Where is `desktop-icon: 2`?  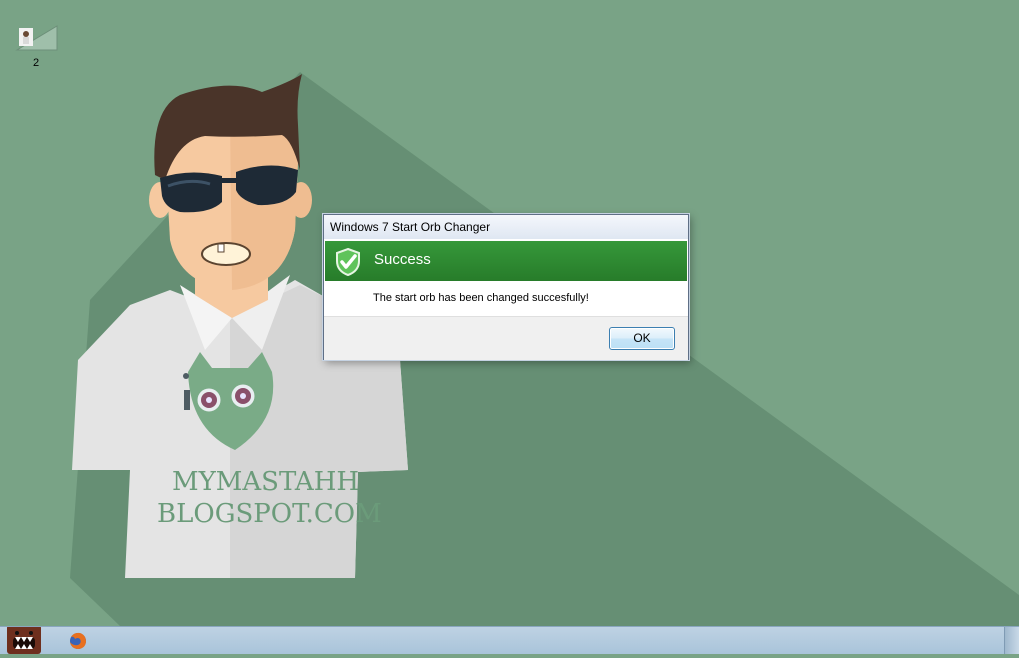
desktop-icon: 2 is located at coordinates (36, 49).